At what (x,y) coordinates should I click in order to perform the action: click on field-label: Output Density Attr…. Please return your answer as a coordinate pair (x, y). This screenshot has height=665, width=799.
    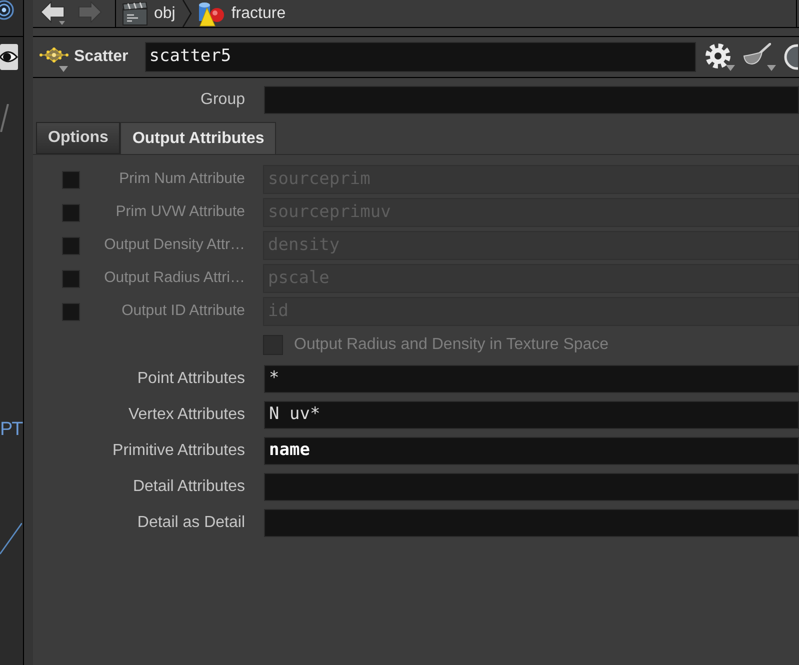
    Looking at the image, I should click on (174, 245).